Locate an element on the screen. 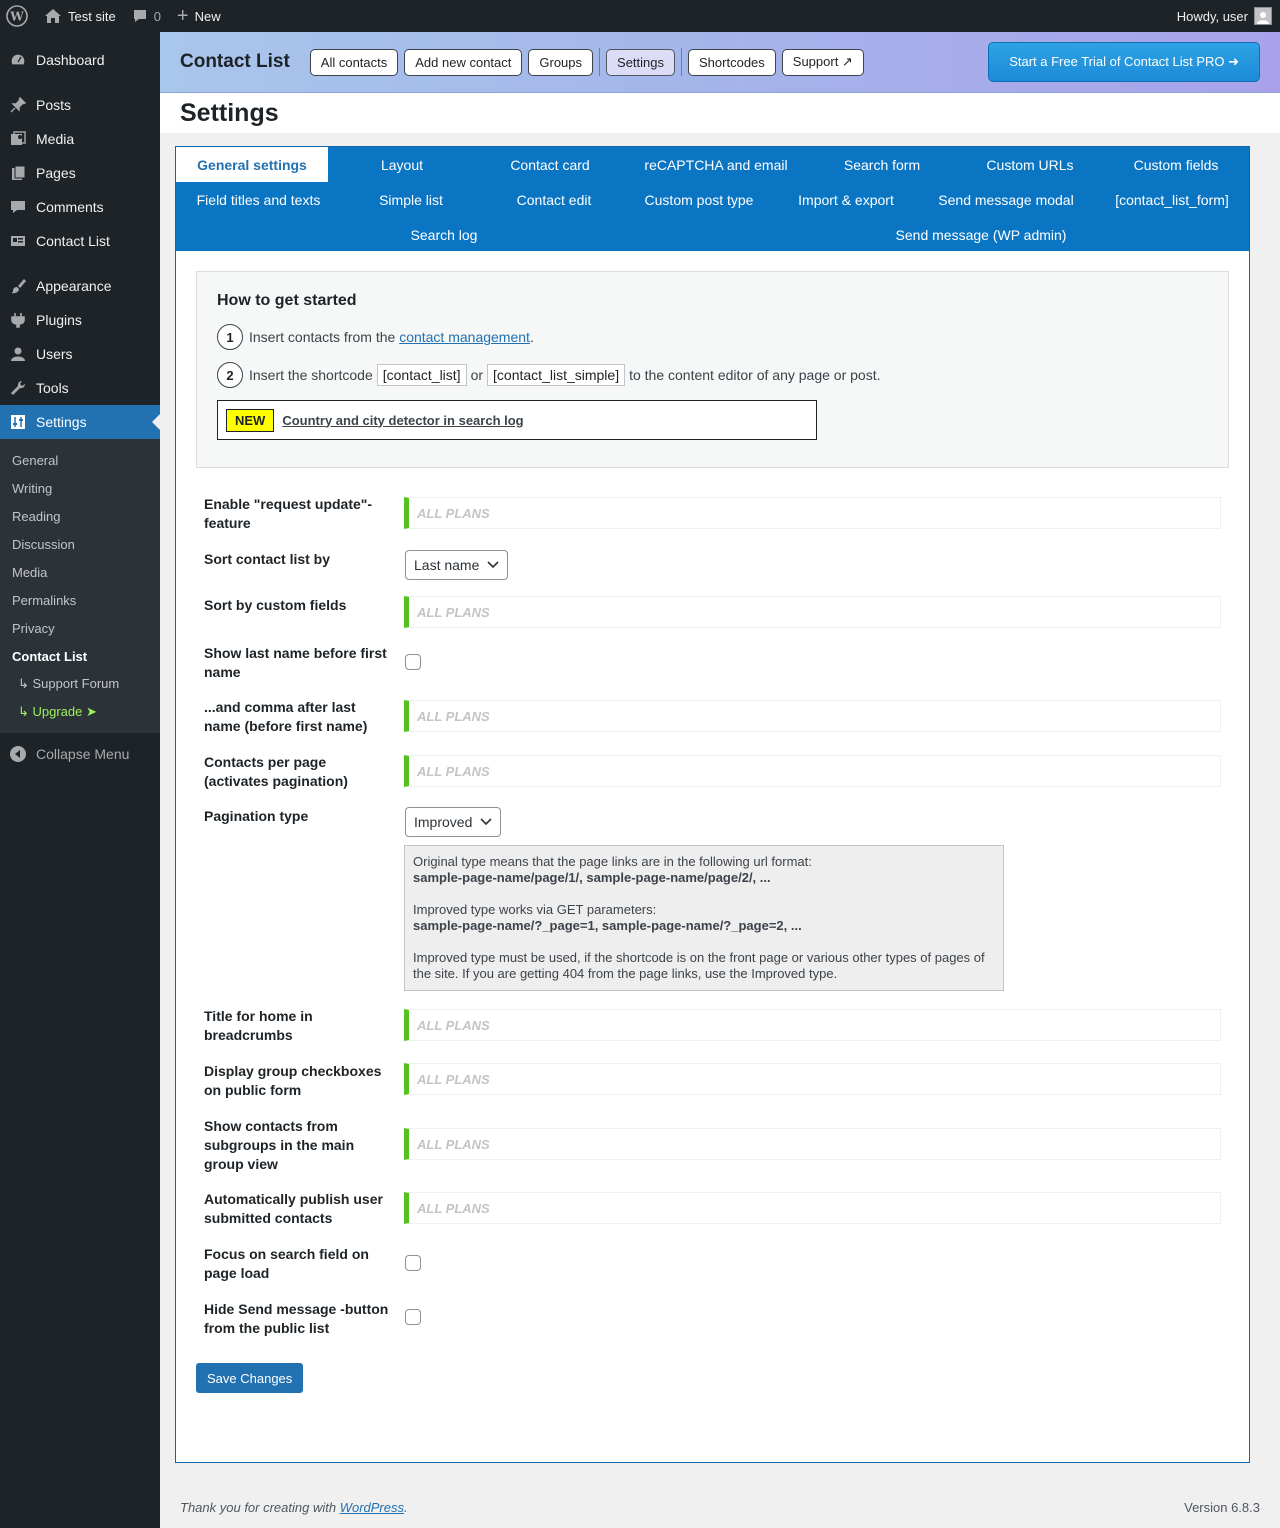 Image resolution: width=1280 pixels, height=1528 pixels. tab-contact-card: Contact card is located at coordinates (550, 164).